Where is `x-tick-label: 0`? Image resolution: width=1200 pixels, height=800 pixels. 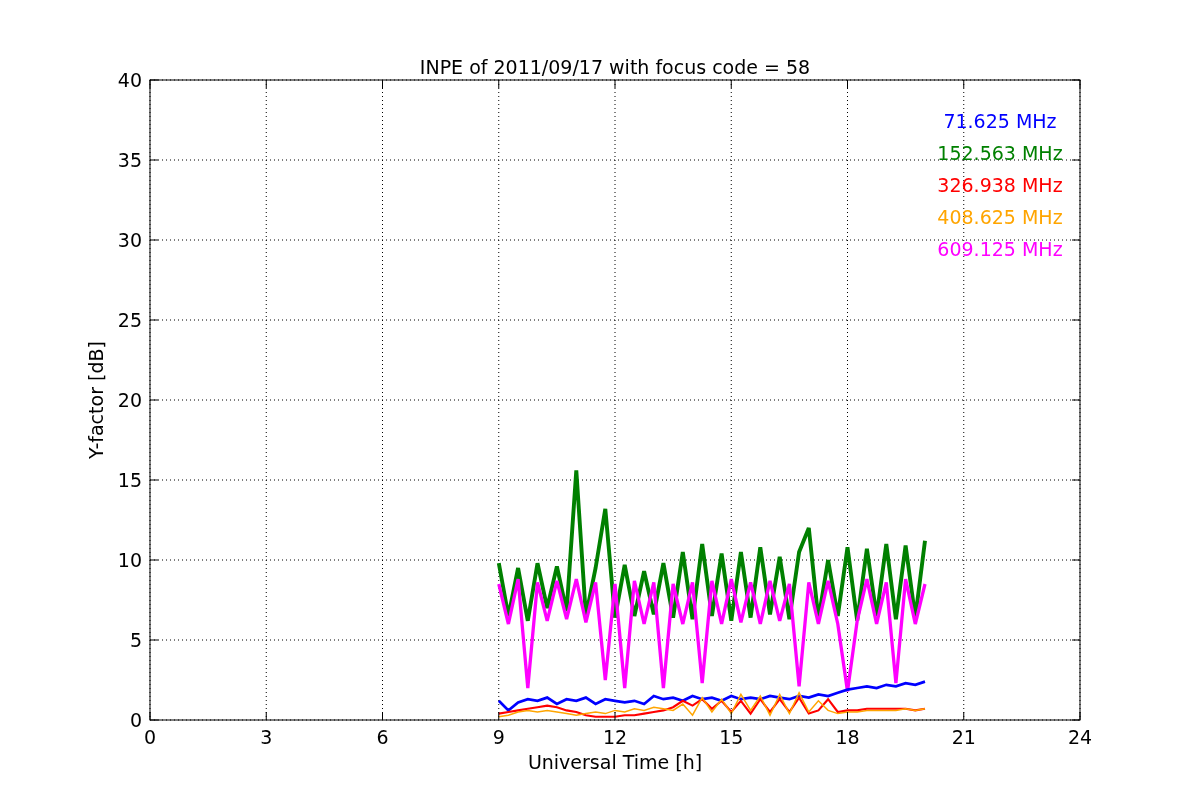 x-tick-label: 0 is located at coordinates (150, 737).